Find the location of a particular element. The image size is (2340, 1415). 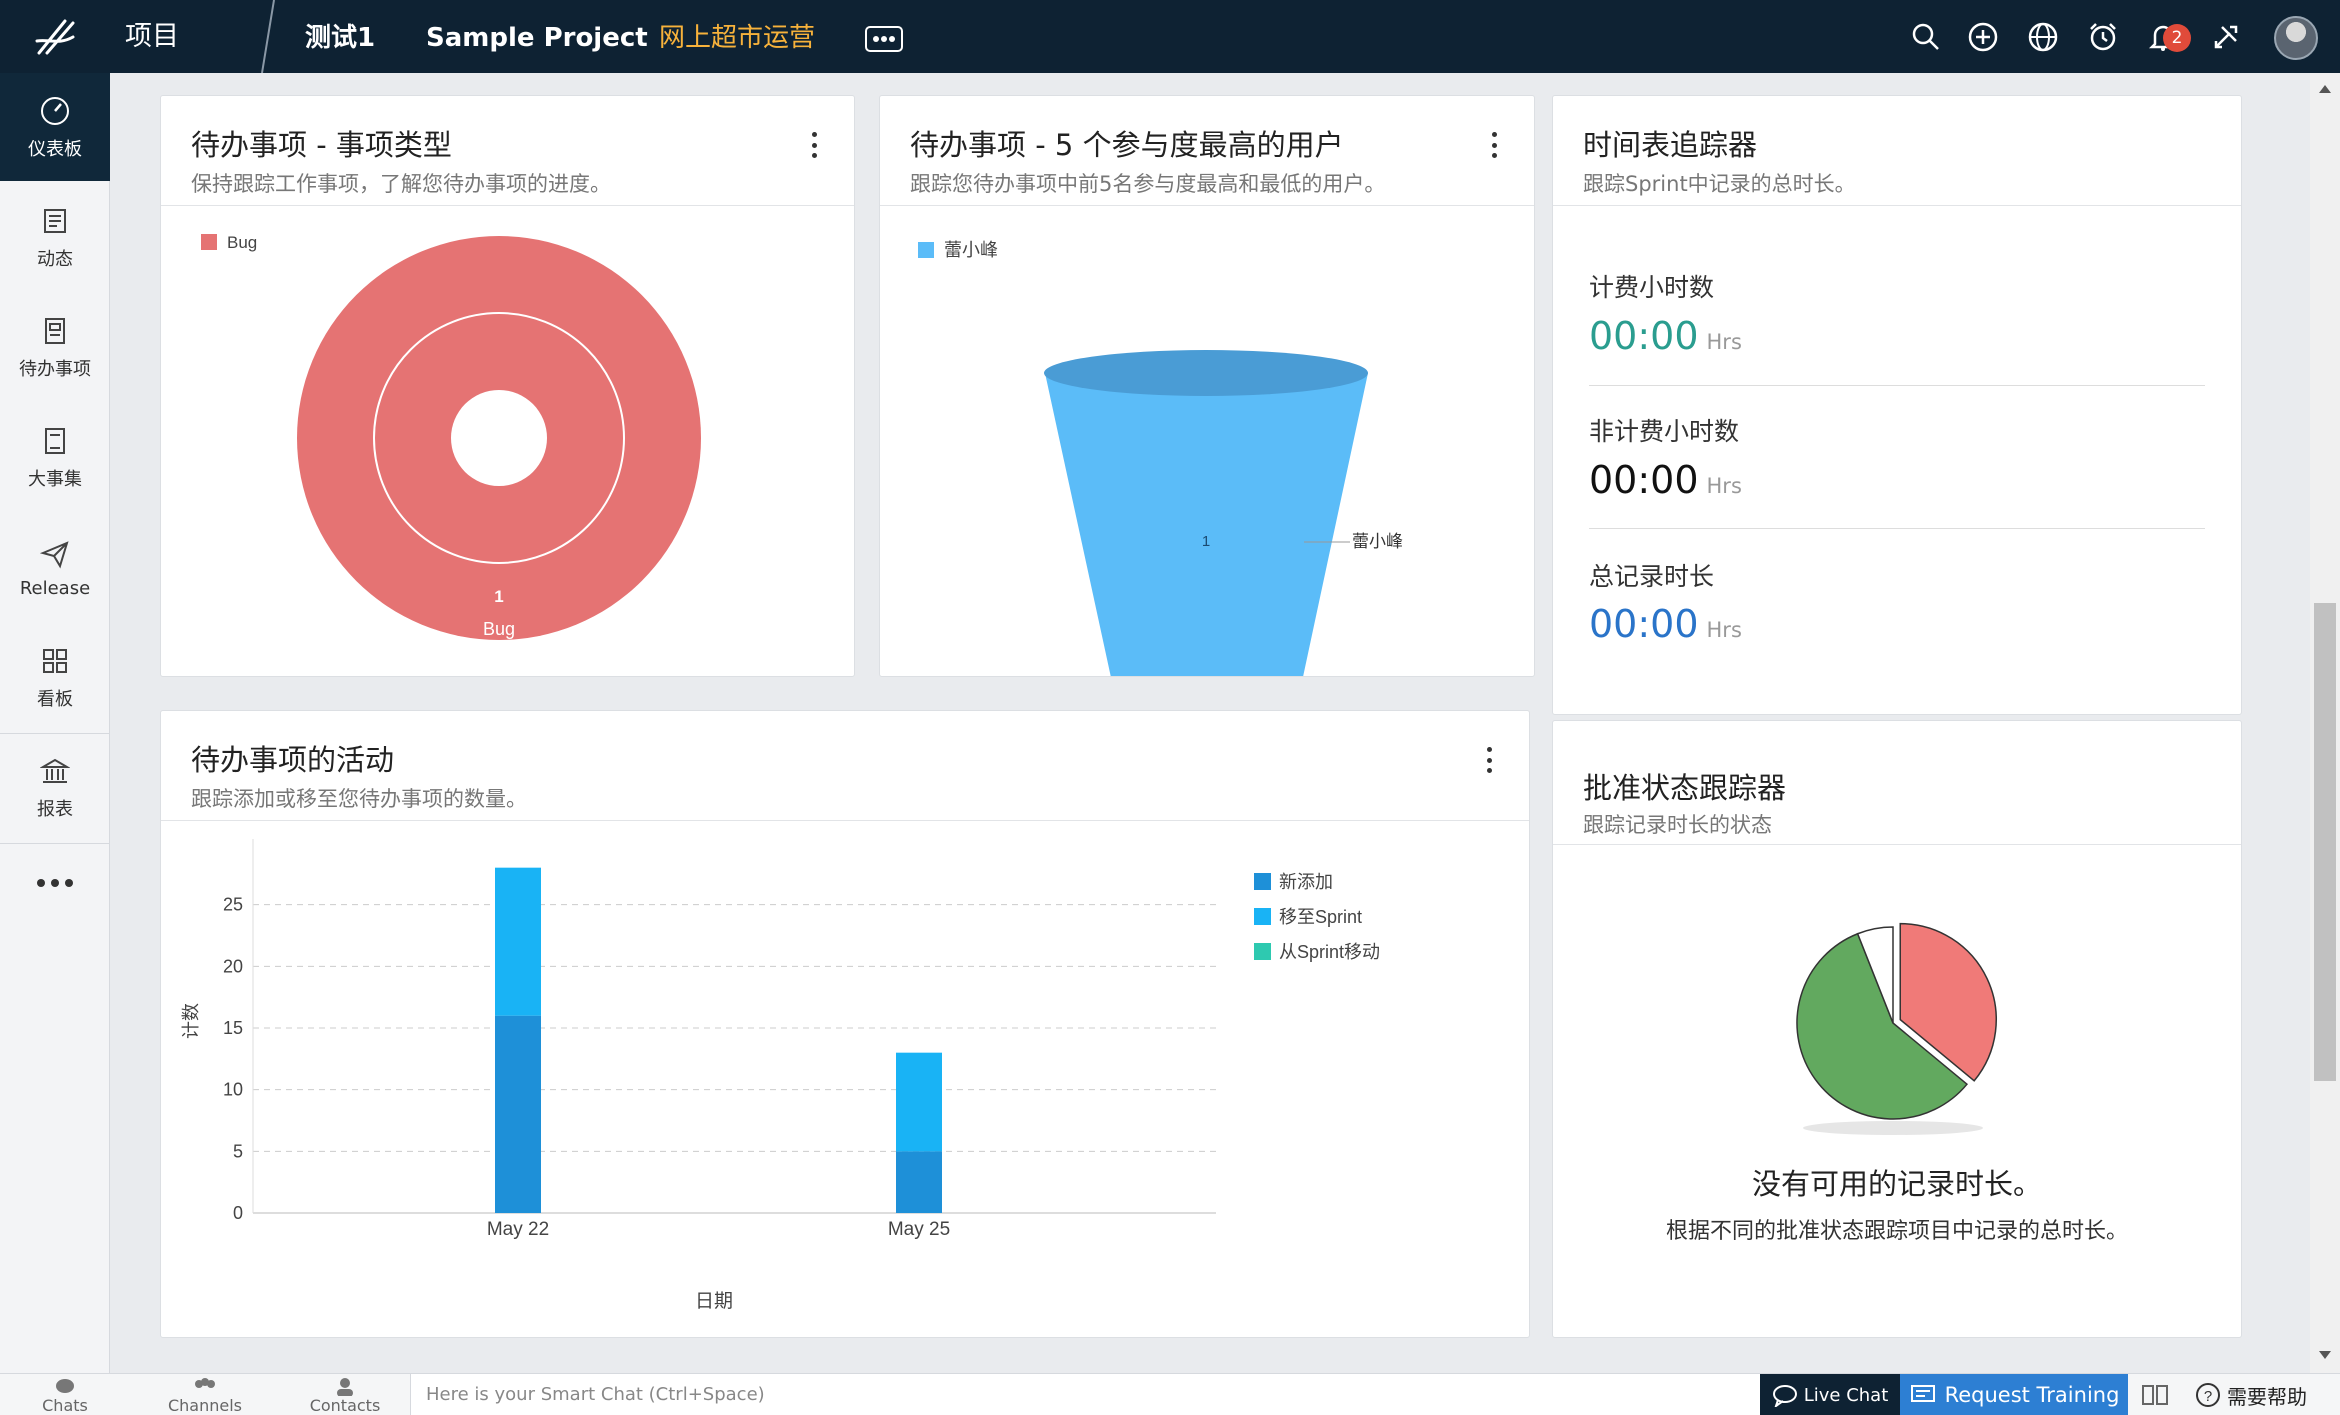

channels-icon is located at coordinates (205, 1383).